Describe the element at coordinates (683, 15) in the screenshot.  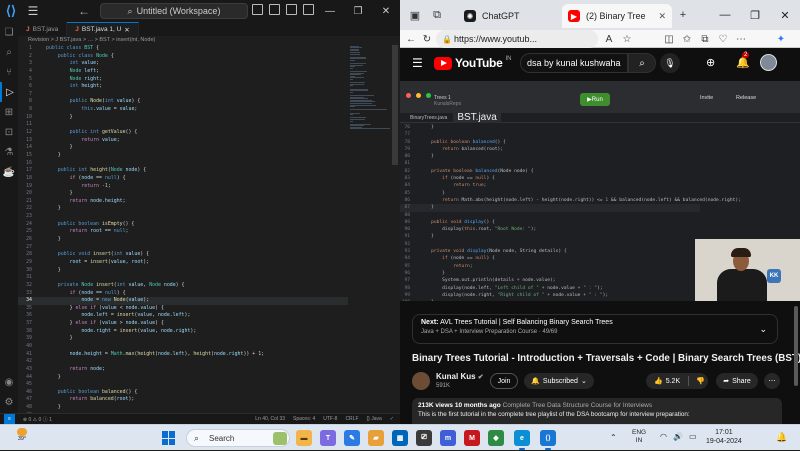
I see `new-tab-icon: +` at that location.